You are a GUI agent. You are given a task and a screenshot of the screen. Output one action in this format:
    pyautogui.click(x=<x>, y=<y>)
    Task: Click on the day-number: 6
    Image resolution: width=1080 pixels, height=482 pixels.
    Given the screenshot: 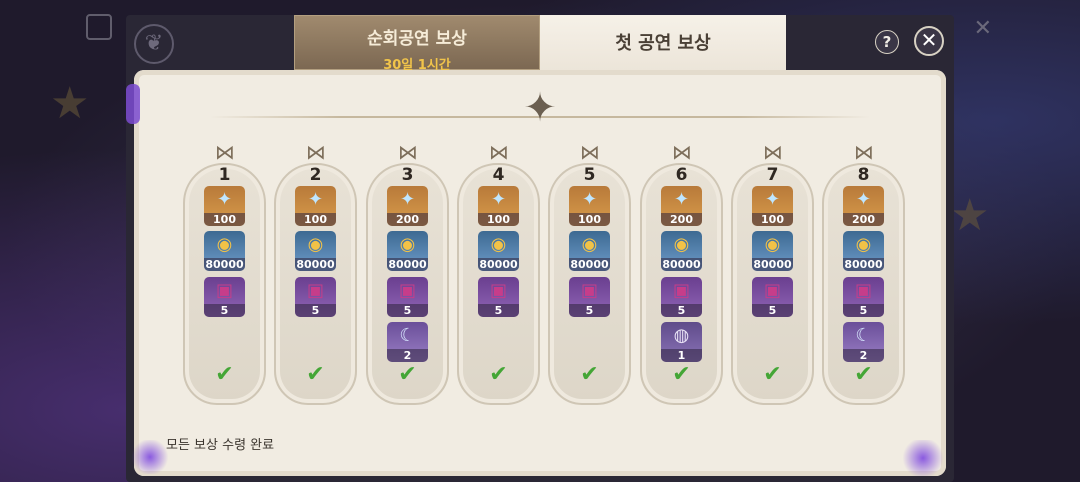 What is the action you would take?
    pyautogui.click(x=681, y=175)
    